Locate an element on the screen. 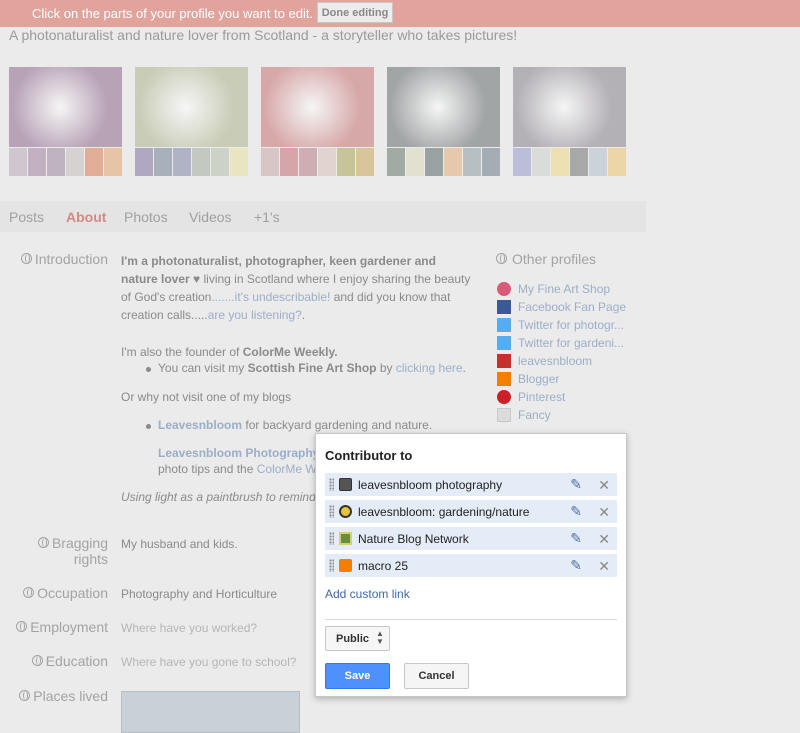 The height and width of the screenshot is (733, 800). divider is located at coordinates (471, 619).